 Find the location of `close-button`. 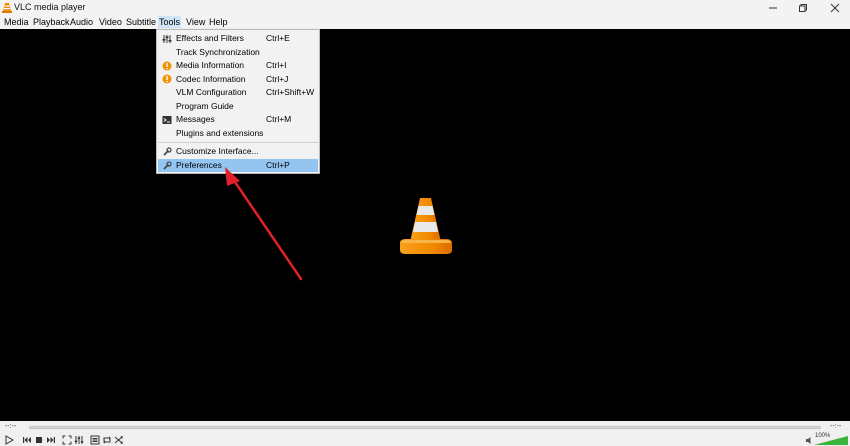

close-button is located at coordinates (835, 7).